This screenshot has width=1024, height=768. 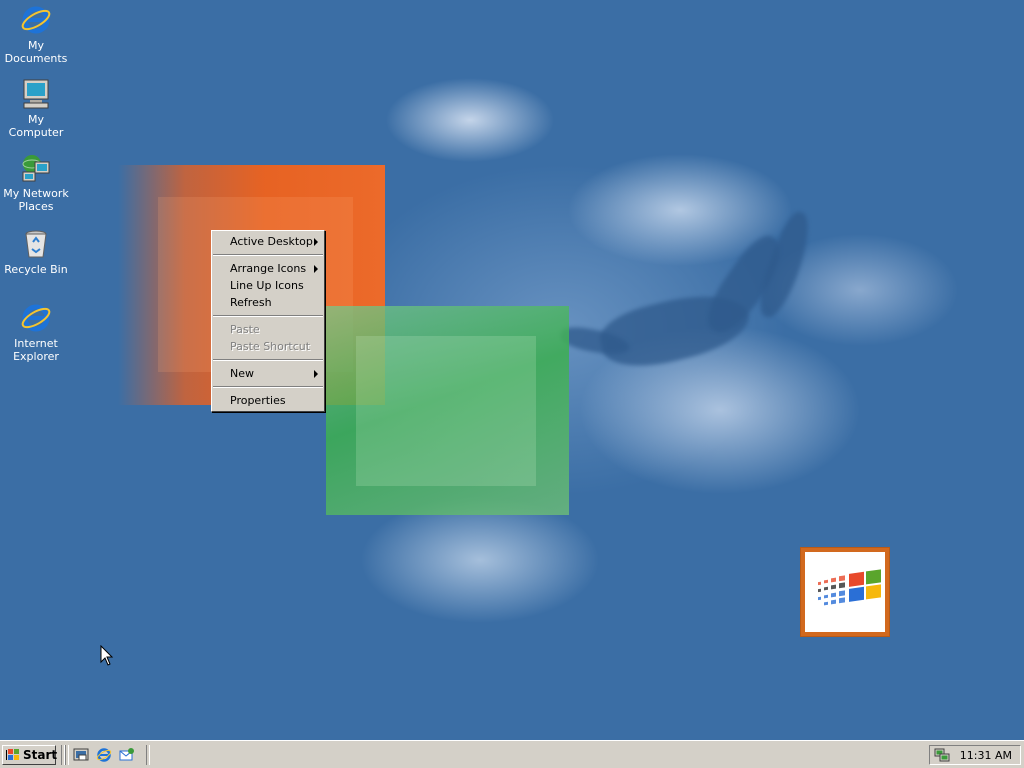 I want to click on clock: 11:31 AM, so click(x=986, y=755).